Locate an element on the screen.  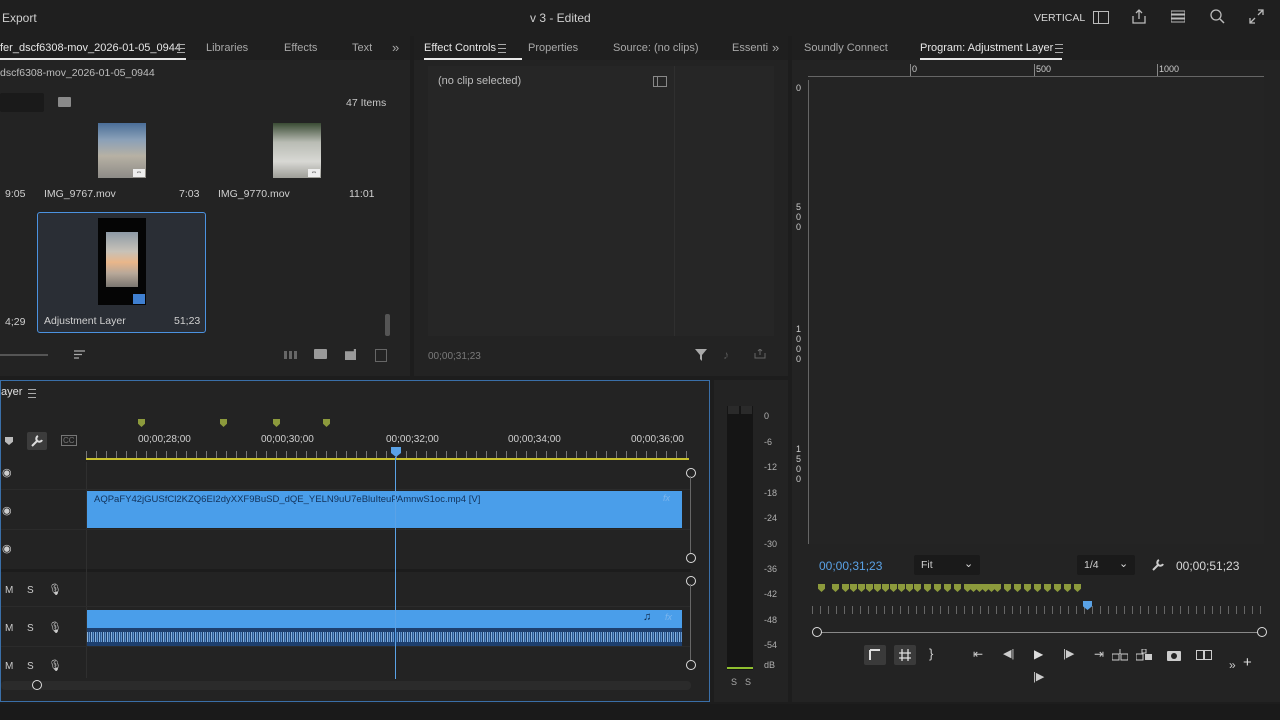
tab-project-bin: fer_dscf6308-mov_2026-01-05_0944 is located at coordinates (90, 48).